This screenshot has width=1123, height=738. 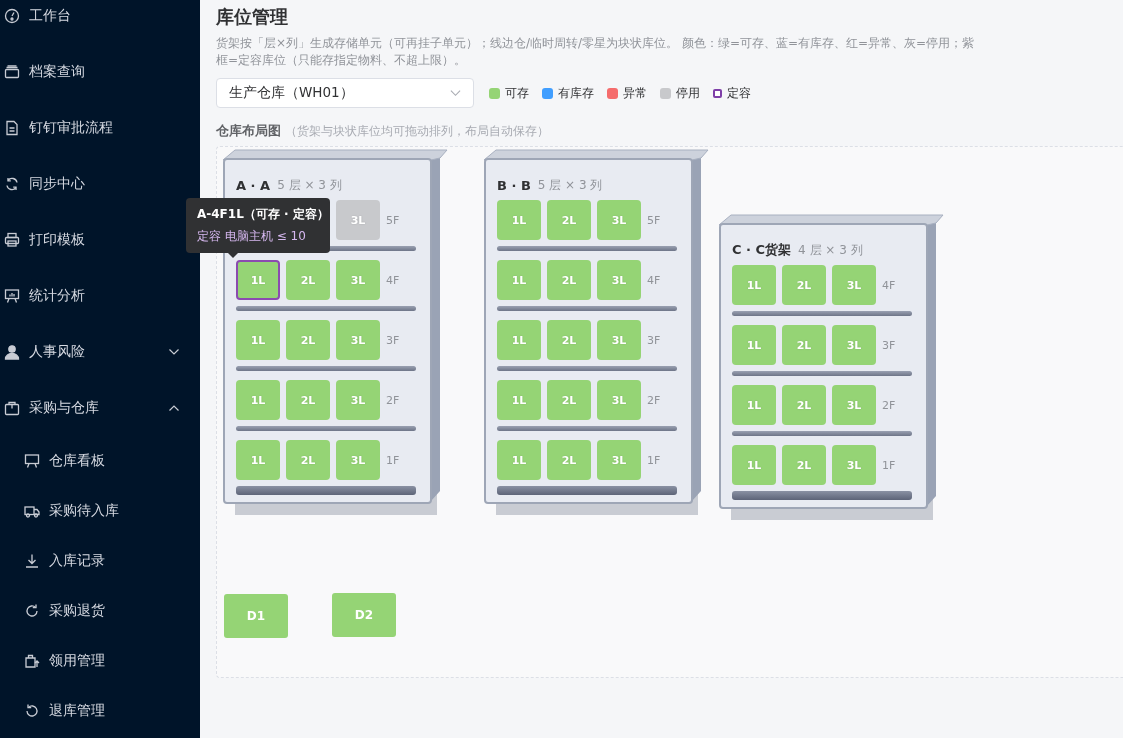 I want to click on section-title: 仓库布局图, so click(x=248, y=131).